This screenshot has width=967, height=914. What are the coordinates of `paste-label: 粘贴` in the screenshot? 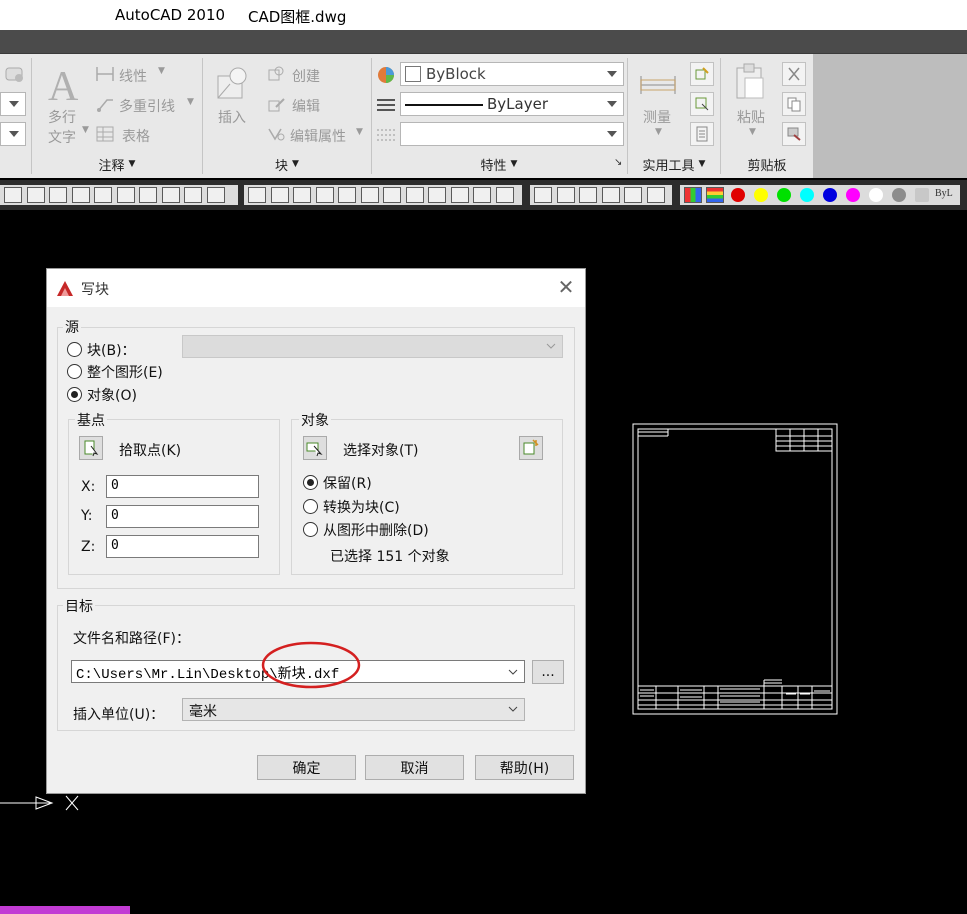 It's located at (751, 117).